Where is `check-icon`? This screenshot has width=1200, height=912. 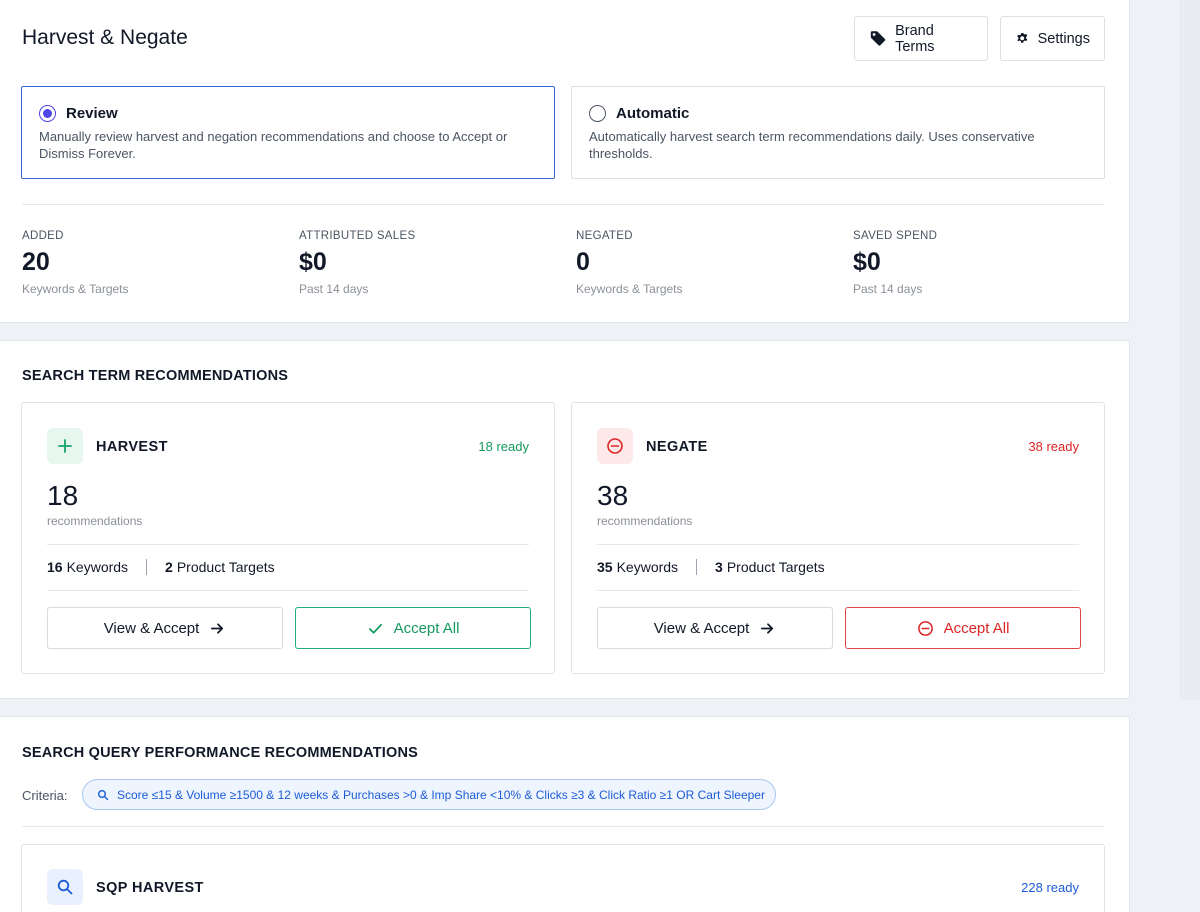
check-icon is located at coordinates (375, 628).